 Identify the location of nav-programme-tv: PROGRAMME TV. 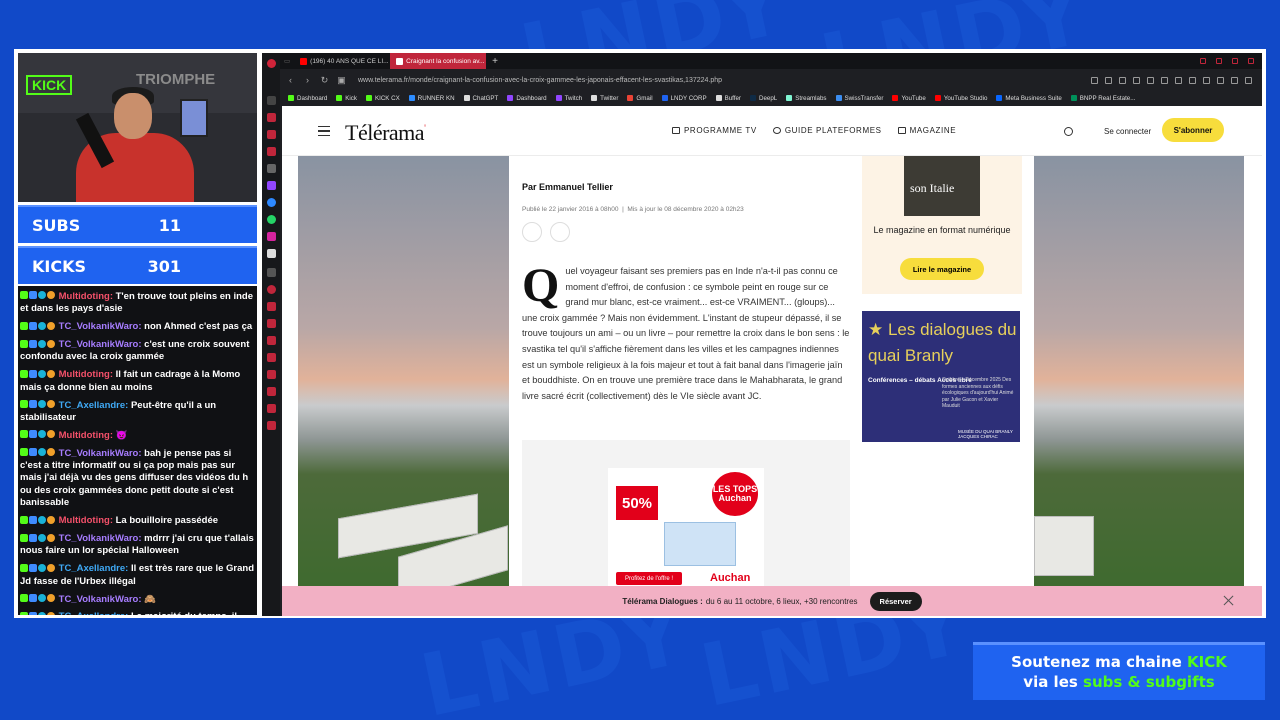
(714, 130).